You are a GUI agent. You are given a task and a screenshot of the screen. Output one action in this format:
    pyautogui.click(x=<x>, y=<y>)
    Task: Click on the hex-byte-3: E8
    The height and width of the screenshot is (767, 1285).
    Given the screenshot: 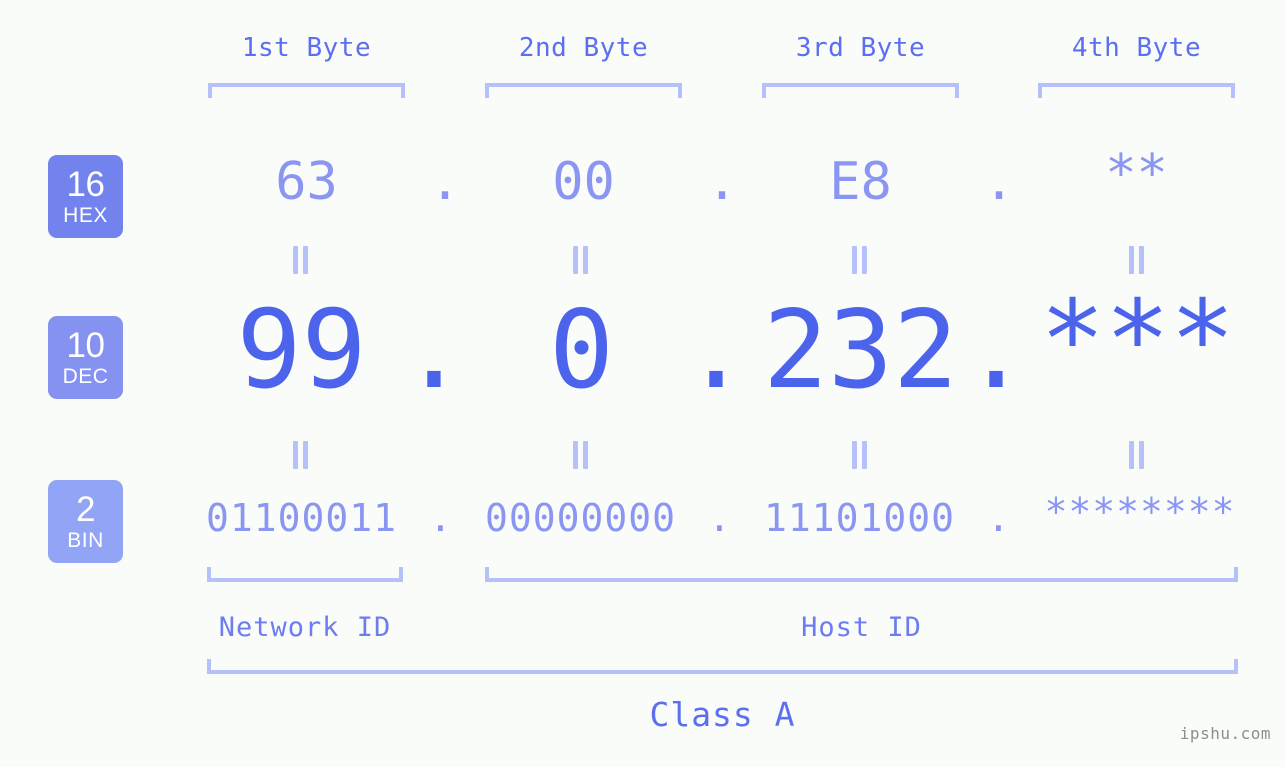 What is the action you would take?
    pyautogui.click(x=860, y=182)
    